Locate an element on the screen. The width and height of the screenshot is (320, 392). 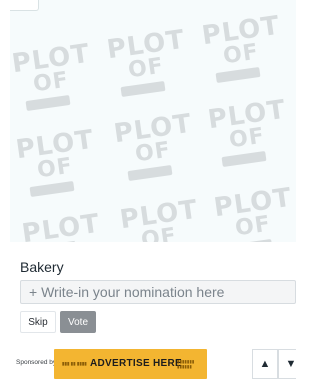
ad-right-fineprint: ▮▮▮▮▮▮▮ ▮▮▮▮▮▮ is located at coordinates (186, 364).